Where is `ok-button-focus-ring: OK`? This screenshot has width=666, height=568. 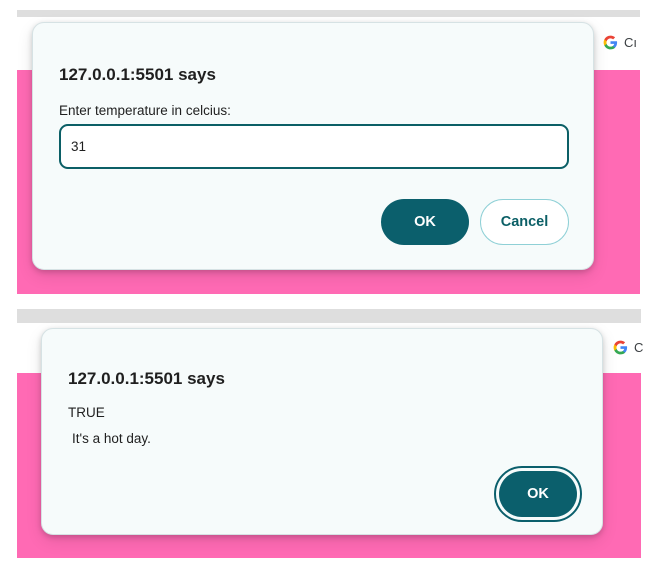 ok-button-focus-ring: OK is located at coordinates (538, 494).